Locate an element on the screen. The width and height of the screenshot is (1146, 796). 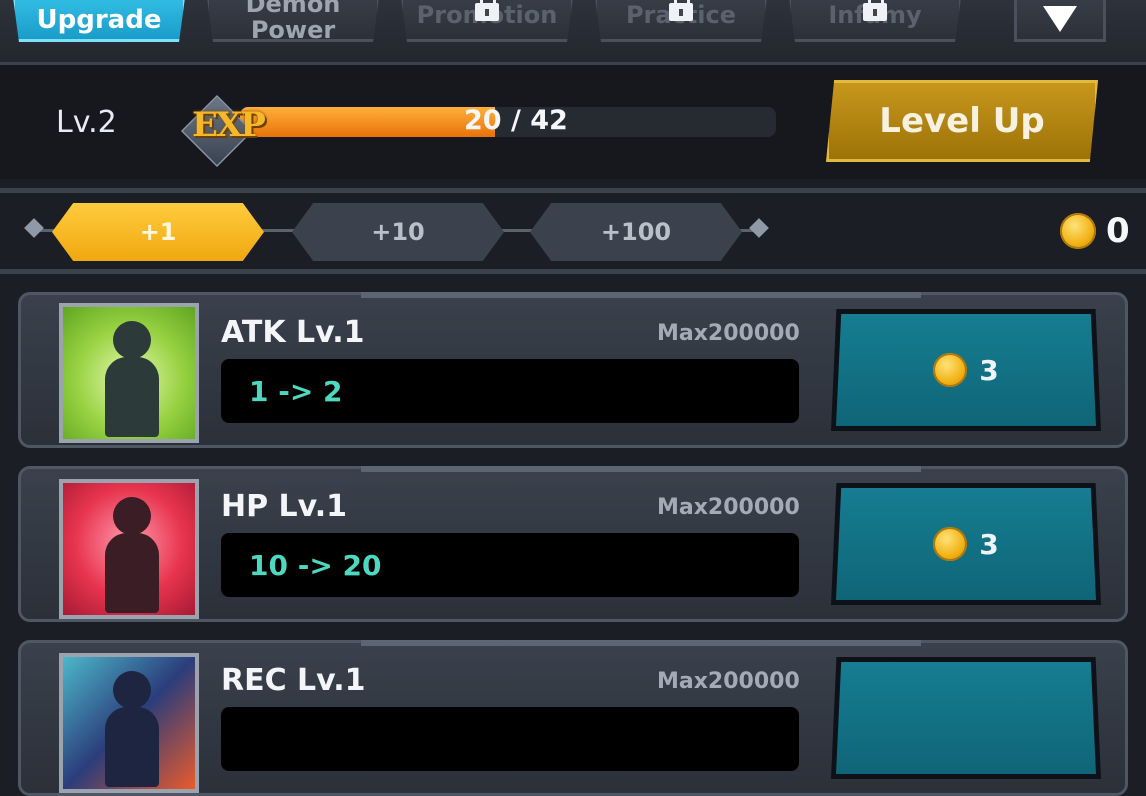
buy-hp-button: 3 is located at coordinates (966, 544).